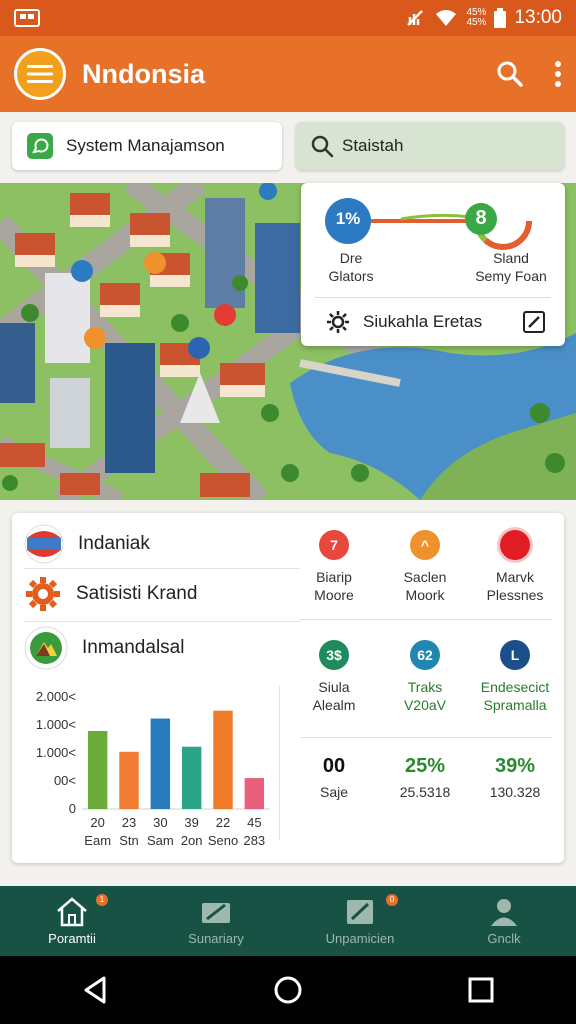 The width and height of the screenshot is (576, 1024). What do you see at coordinates (129, 840) in the screenshot?
I see `x-tick-sublabel: Stn` at bounding box center [129, 840].